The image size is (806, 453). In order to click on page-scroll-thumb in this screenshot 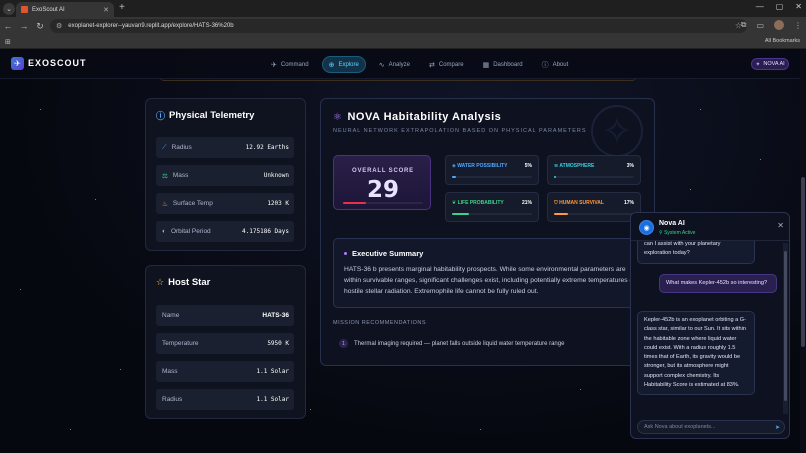, I will do `click(803, 262)`.